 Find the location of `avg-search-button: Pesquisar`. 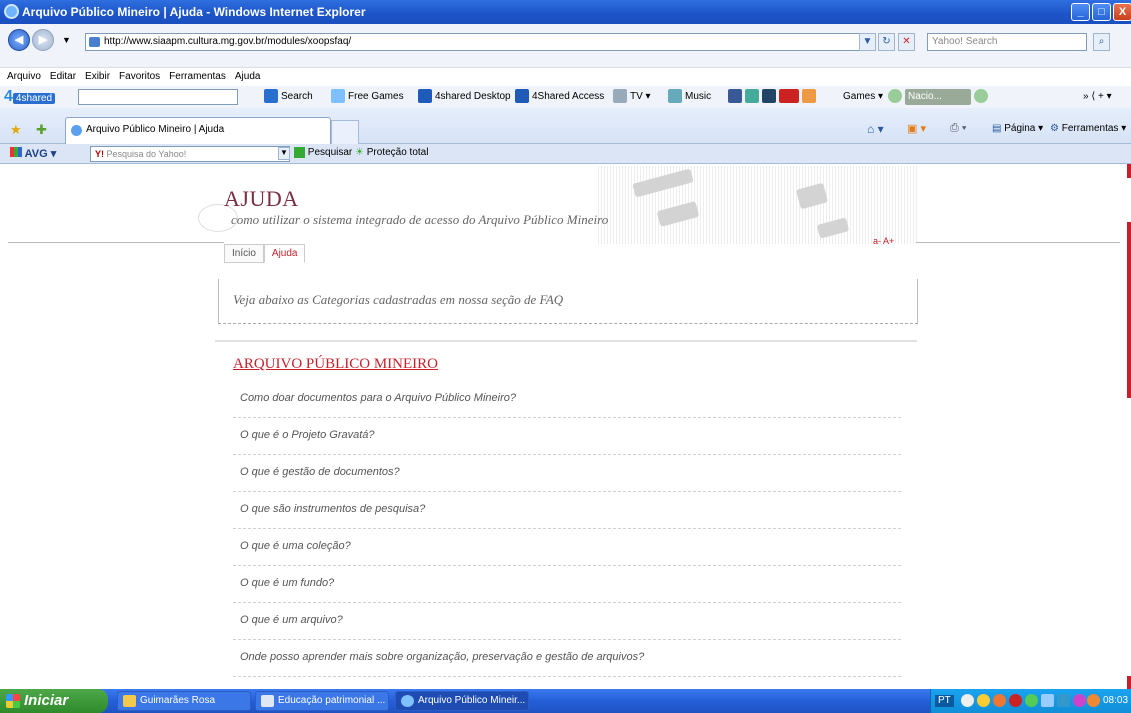

avg-search-button: Pesquisar is located at coordinates (323, 152).